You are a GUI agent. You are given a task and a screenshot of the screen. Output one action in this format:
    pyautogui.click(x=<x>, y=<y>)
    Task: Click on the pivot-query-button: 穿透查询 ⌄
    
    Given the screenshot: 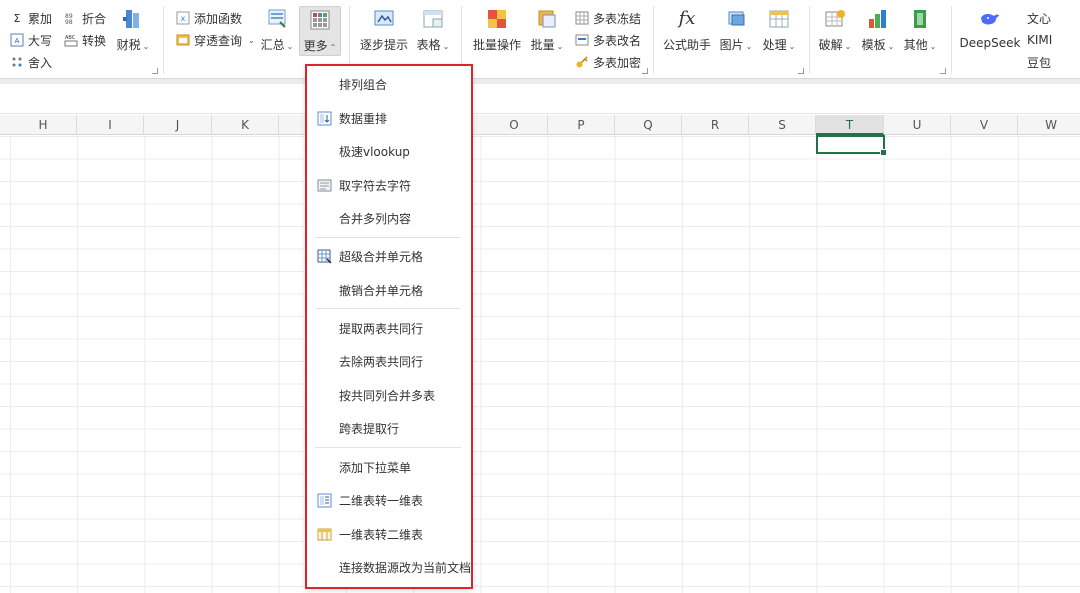 What is the action you would take?
    pyautogui.click(x=215, y=40)
    